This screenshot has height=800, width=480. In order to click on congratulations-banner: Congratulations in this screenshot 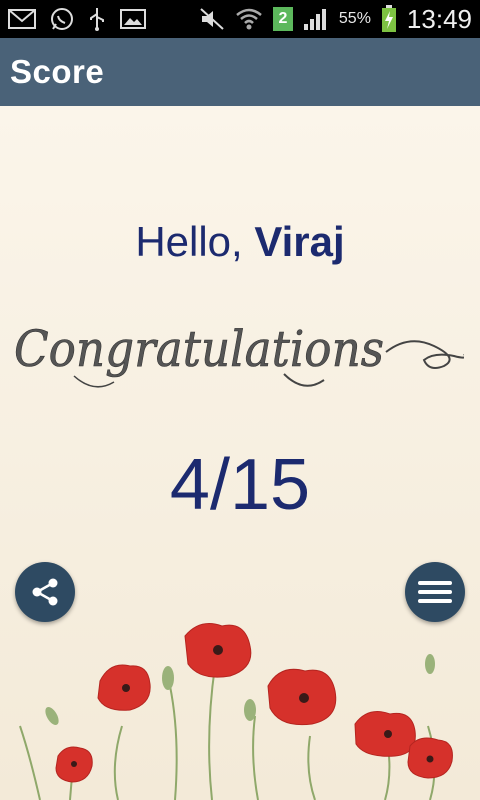, I will do `click(239, 354)`.